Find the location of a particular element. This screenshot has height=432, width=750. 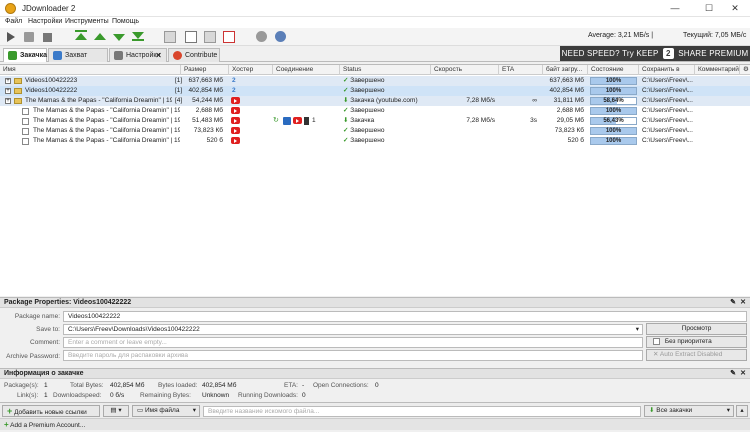

progress-bar: 100% is located at coordinates (613, 91).